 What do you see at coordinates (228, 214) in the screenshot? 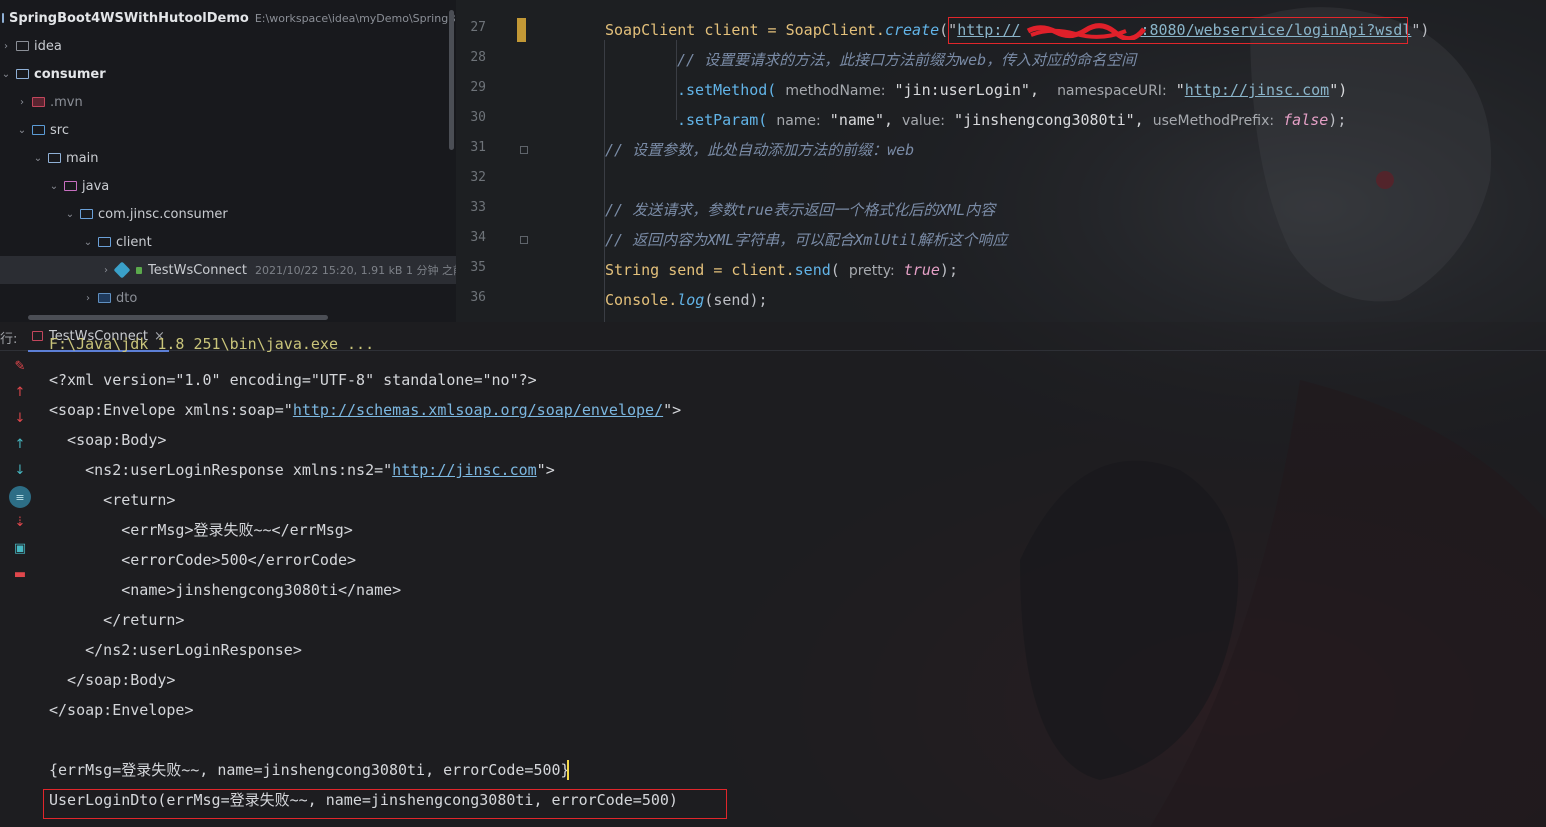
I see `tree-item-package: ⌄ com.jinsc.consumer` at bounding box center [228, 214].